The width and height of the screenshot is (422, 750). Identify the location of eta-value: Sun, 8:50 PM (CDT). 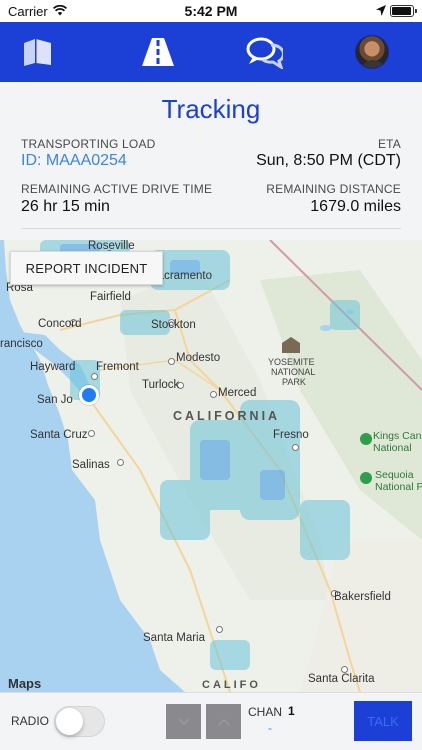
(328, 160).